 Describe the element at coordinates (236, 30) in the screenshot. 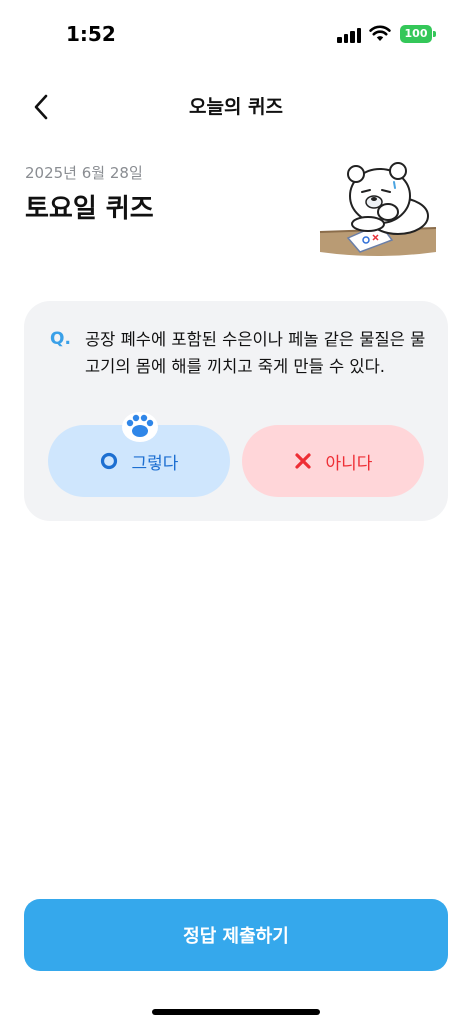

I see `status-bar: 1:52 100` at that location.